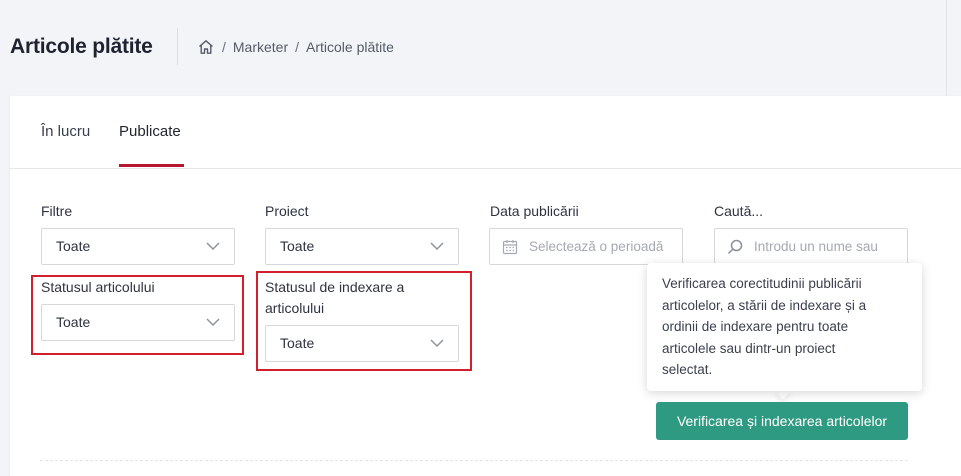 This screenshot has height=476, width=961. I want to click on statusul-articolului-value: Toate, so click(73, 322).